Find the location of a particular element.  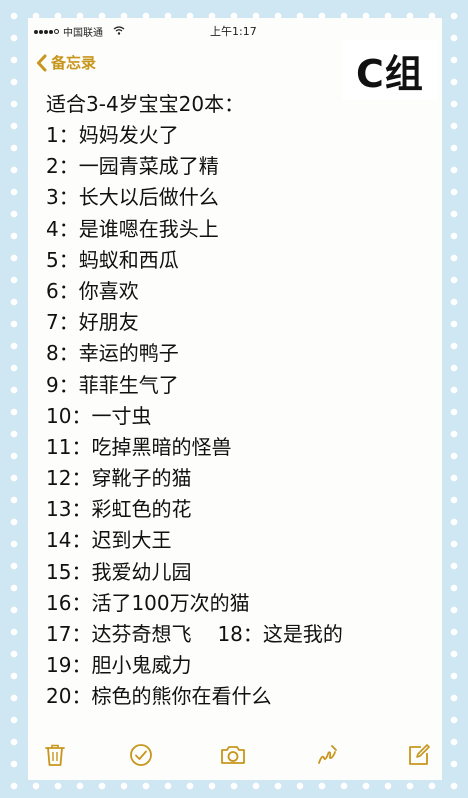

book-number: 7： is located at coordinates (62, 322).